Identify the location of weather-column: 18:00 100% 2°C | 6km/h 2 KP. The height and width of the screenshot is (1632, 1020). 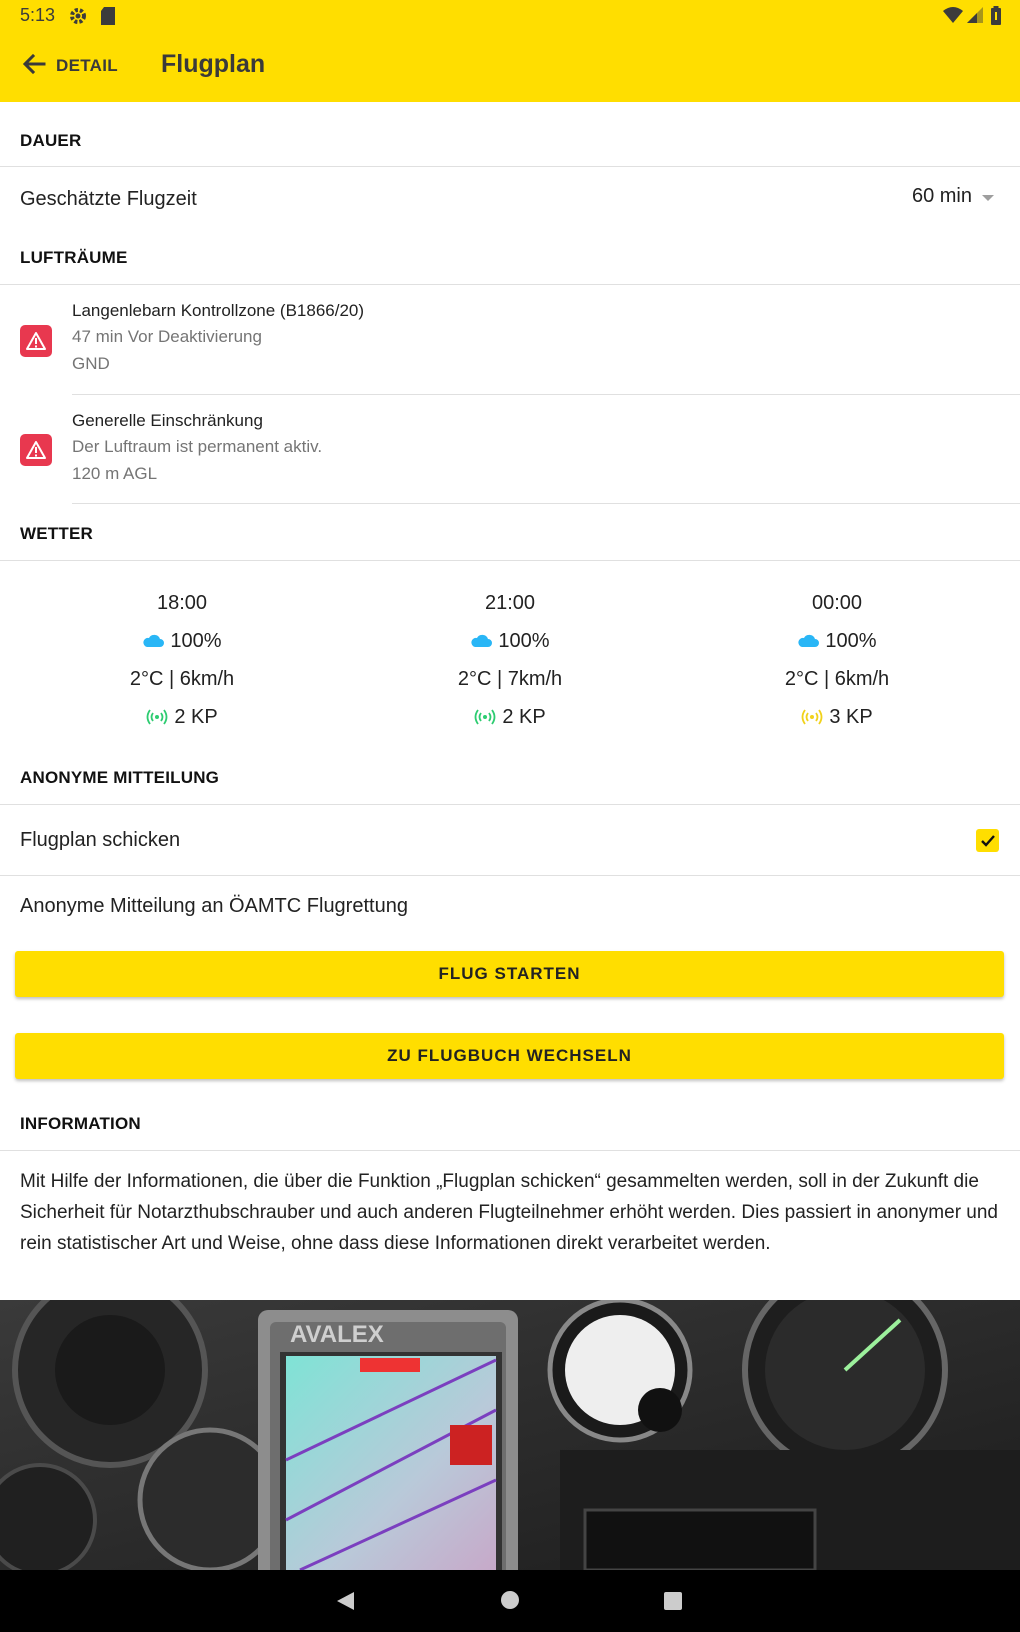
(182, 660).